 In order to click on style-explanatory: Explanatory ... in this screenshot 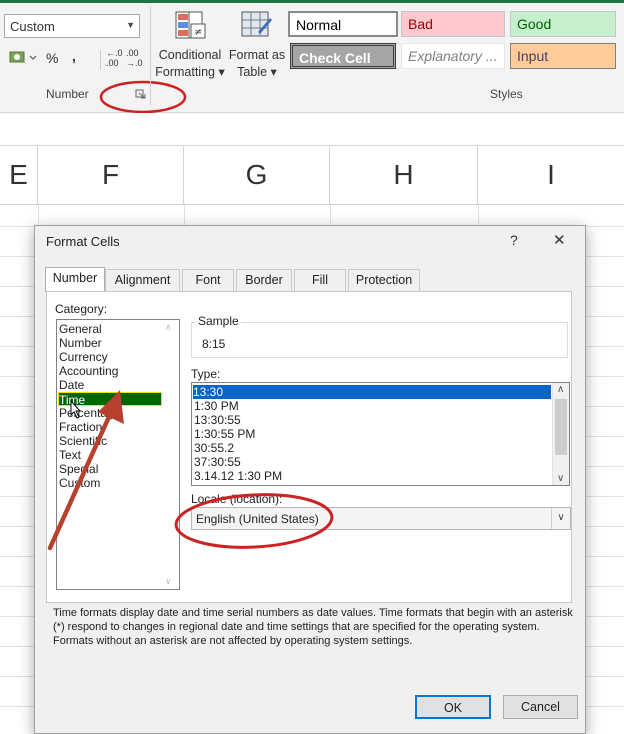, I will do `click(453, 56)`.